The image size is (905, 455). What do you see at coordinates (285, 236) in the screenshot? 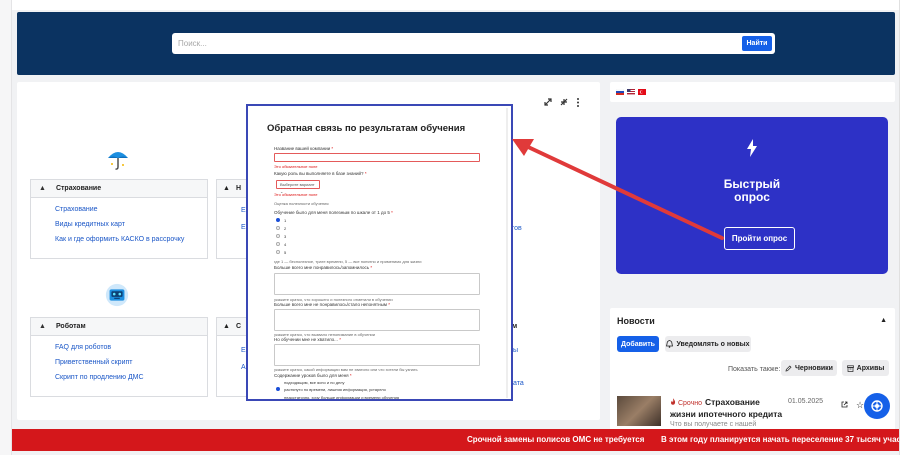
I see `scale-label: 3` at bounding box center [285, 236].